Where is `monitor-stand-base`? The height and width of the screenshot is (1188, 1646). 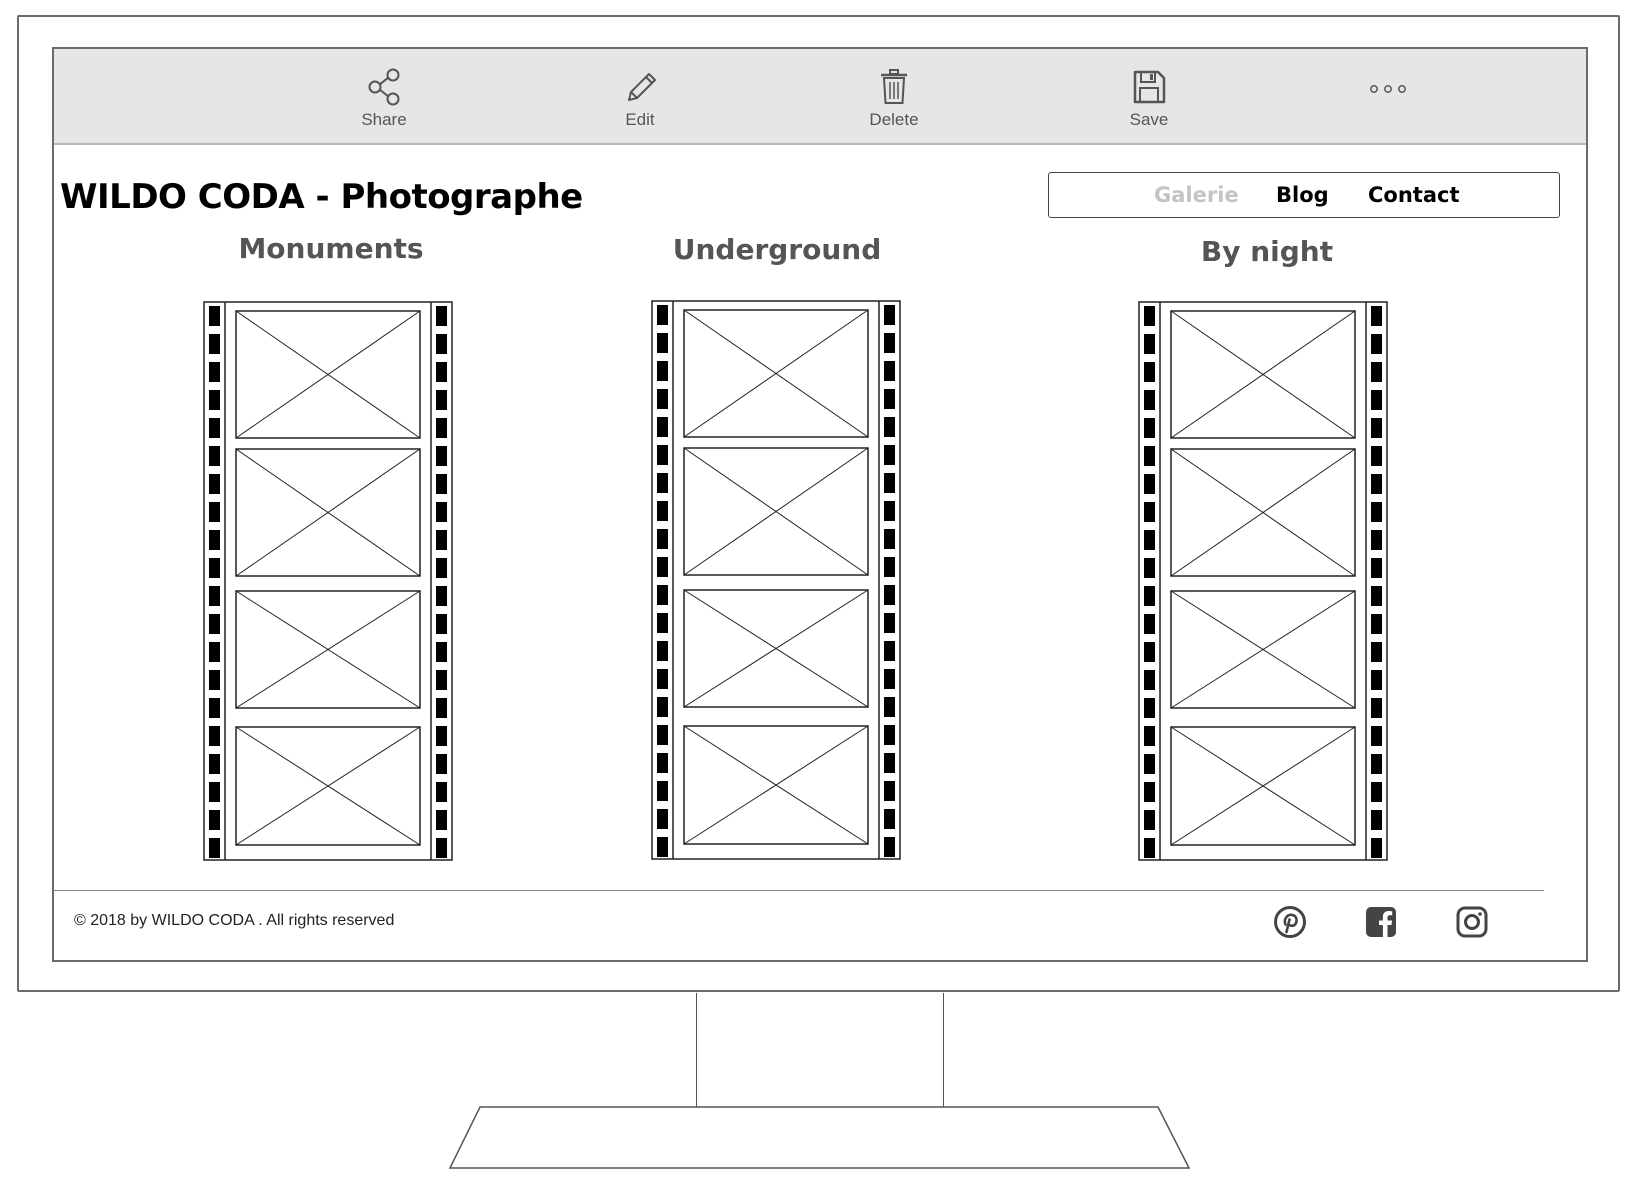 monitor-stand-base is located at coordinates (819, 1137).